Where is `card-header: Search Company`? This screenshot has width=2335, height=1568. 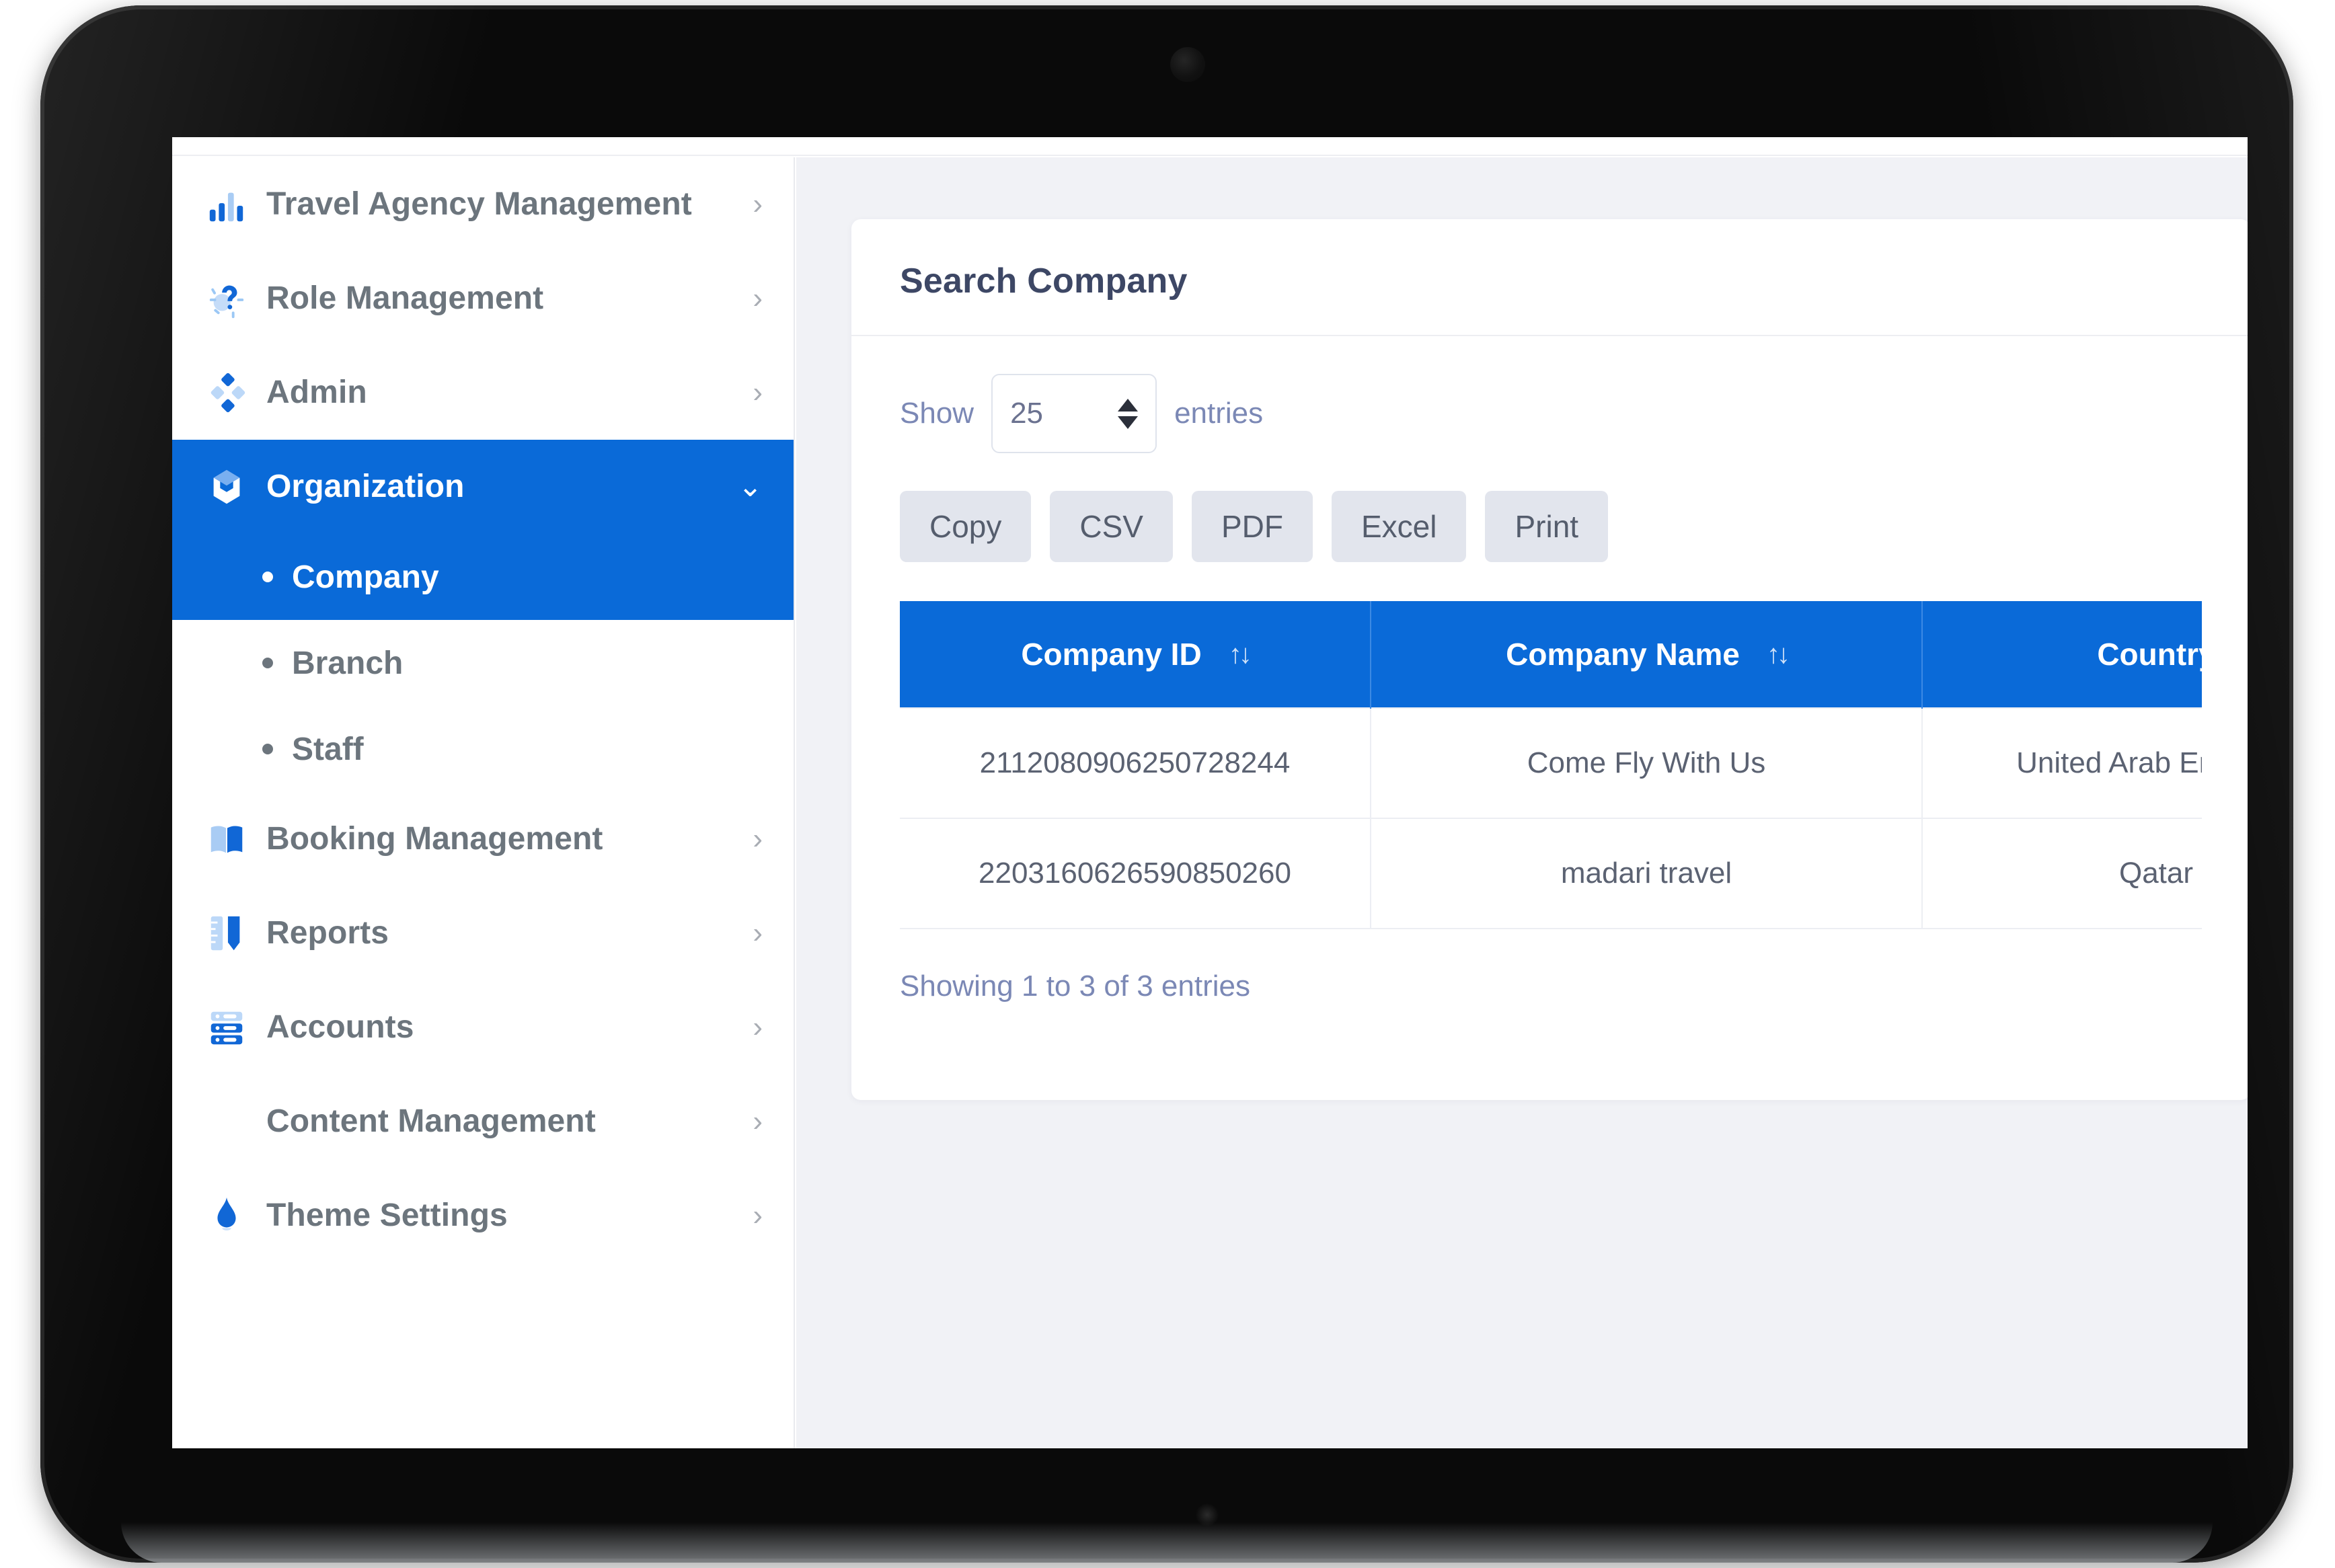 card-header: Search Company is located at coordinates (1549, 277).